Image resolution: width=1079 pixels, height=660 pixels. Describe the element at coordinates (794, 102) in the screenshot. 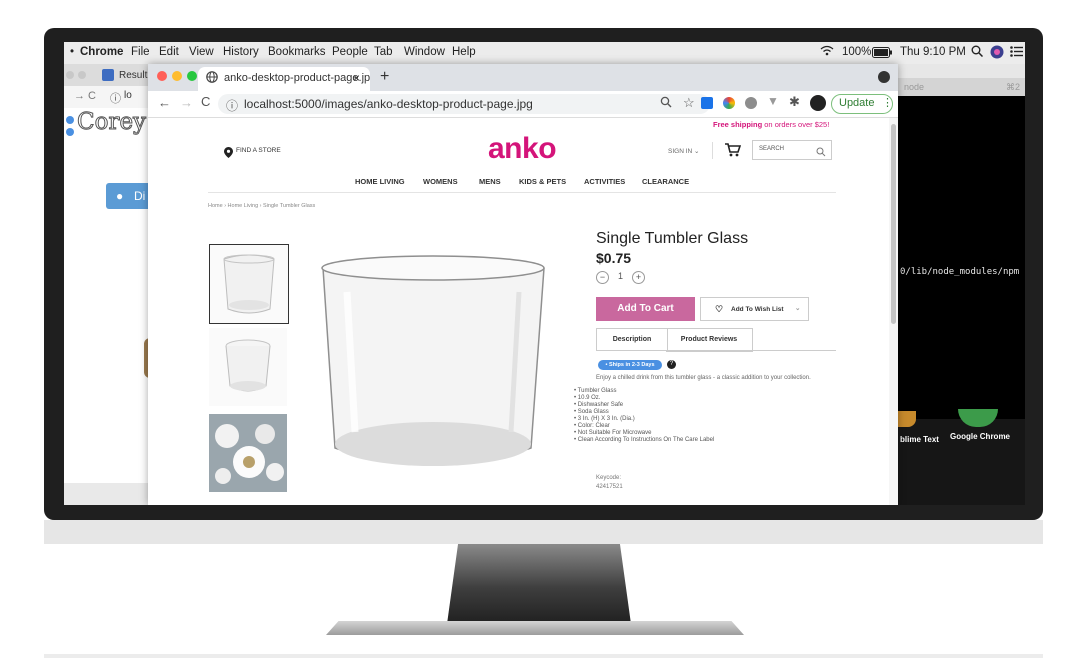

I see `extensions-puzzle-icon: ✱` at that location.